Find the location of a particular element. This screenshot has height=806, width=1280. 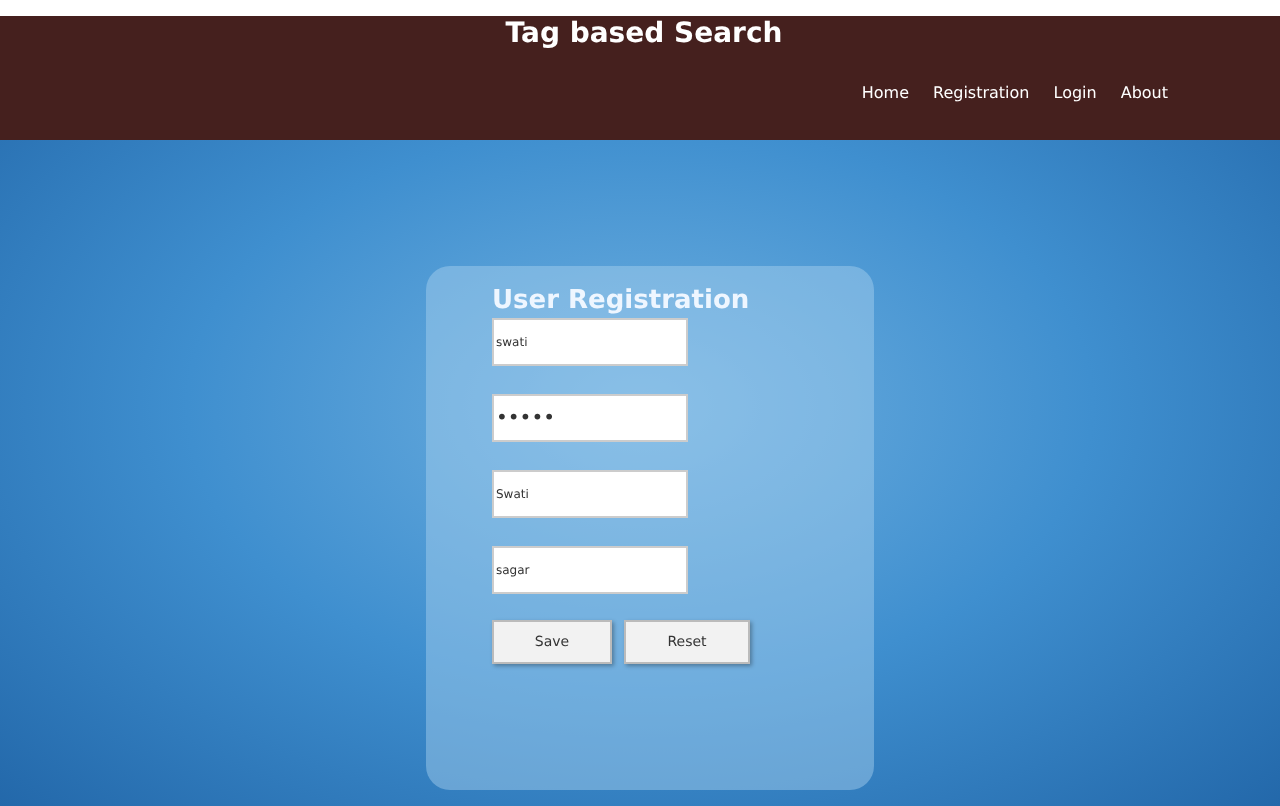

nav-link: About is located at coordinates (1144, 93).